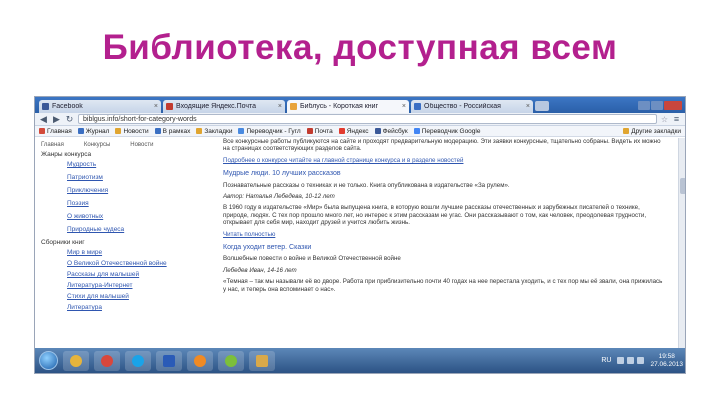 This screenshot has height=405, width=720. I want to click on top-link: Главная, so click(52, 145).